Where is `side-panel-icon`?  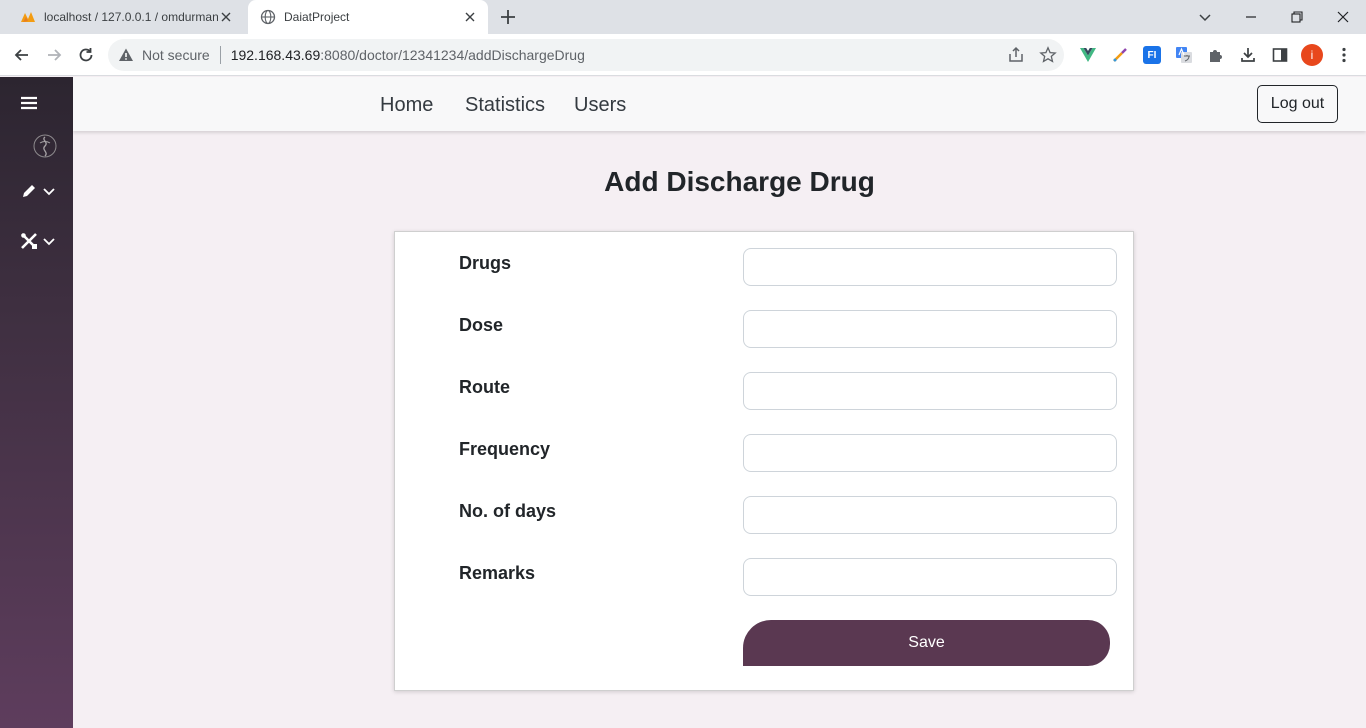
side-panel-icon is located at coordinates (1280, 55).